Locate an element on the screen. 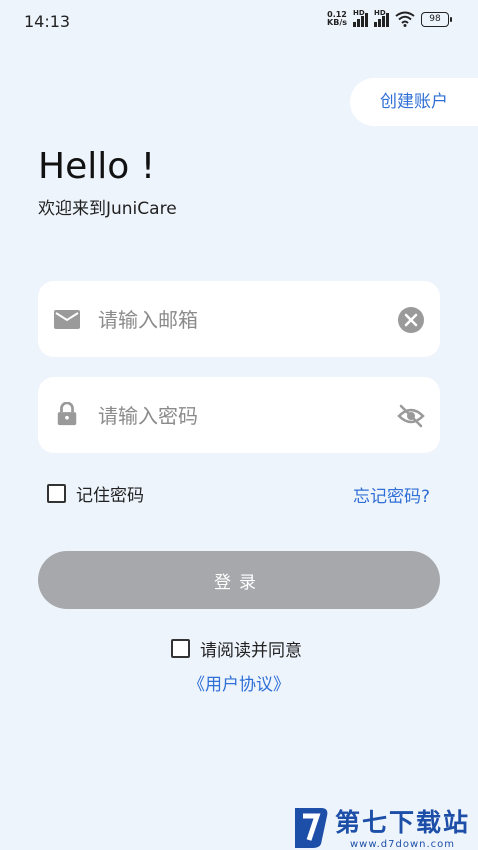  login-button: 登录 is located at coordinates (239, 580).